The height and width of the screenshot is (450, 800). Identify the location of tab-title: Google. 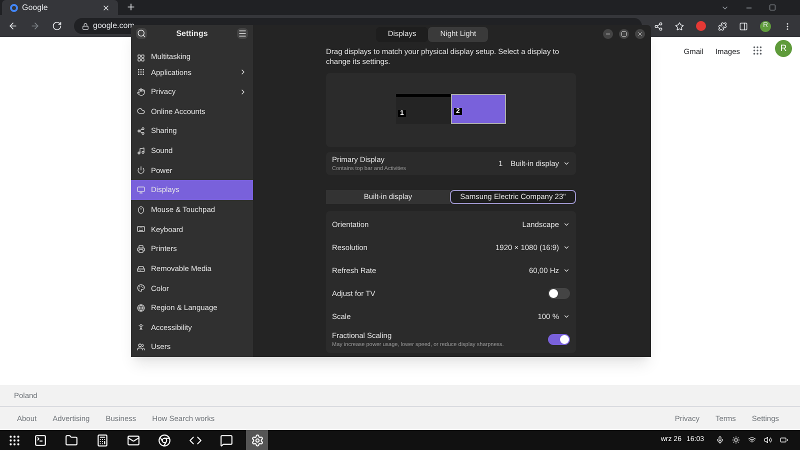
(35, 8).